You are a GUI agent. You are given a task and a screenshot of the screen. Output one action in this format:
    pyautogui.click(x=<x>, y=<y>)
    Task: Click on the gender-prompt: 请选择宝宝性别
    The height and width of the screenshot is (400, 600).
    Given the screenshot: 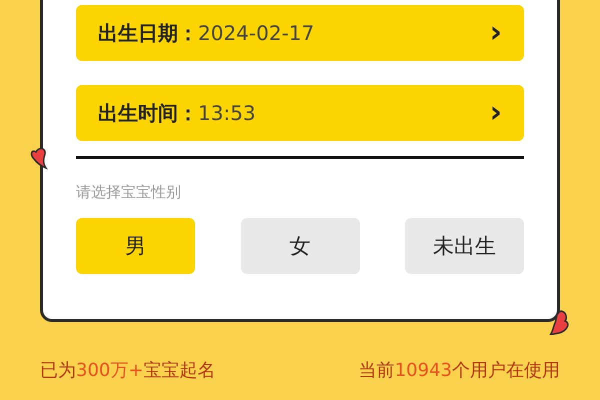 What is the action you would take?
    pyautogui.click(x=129, y=192)
    